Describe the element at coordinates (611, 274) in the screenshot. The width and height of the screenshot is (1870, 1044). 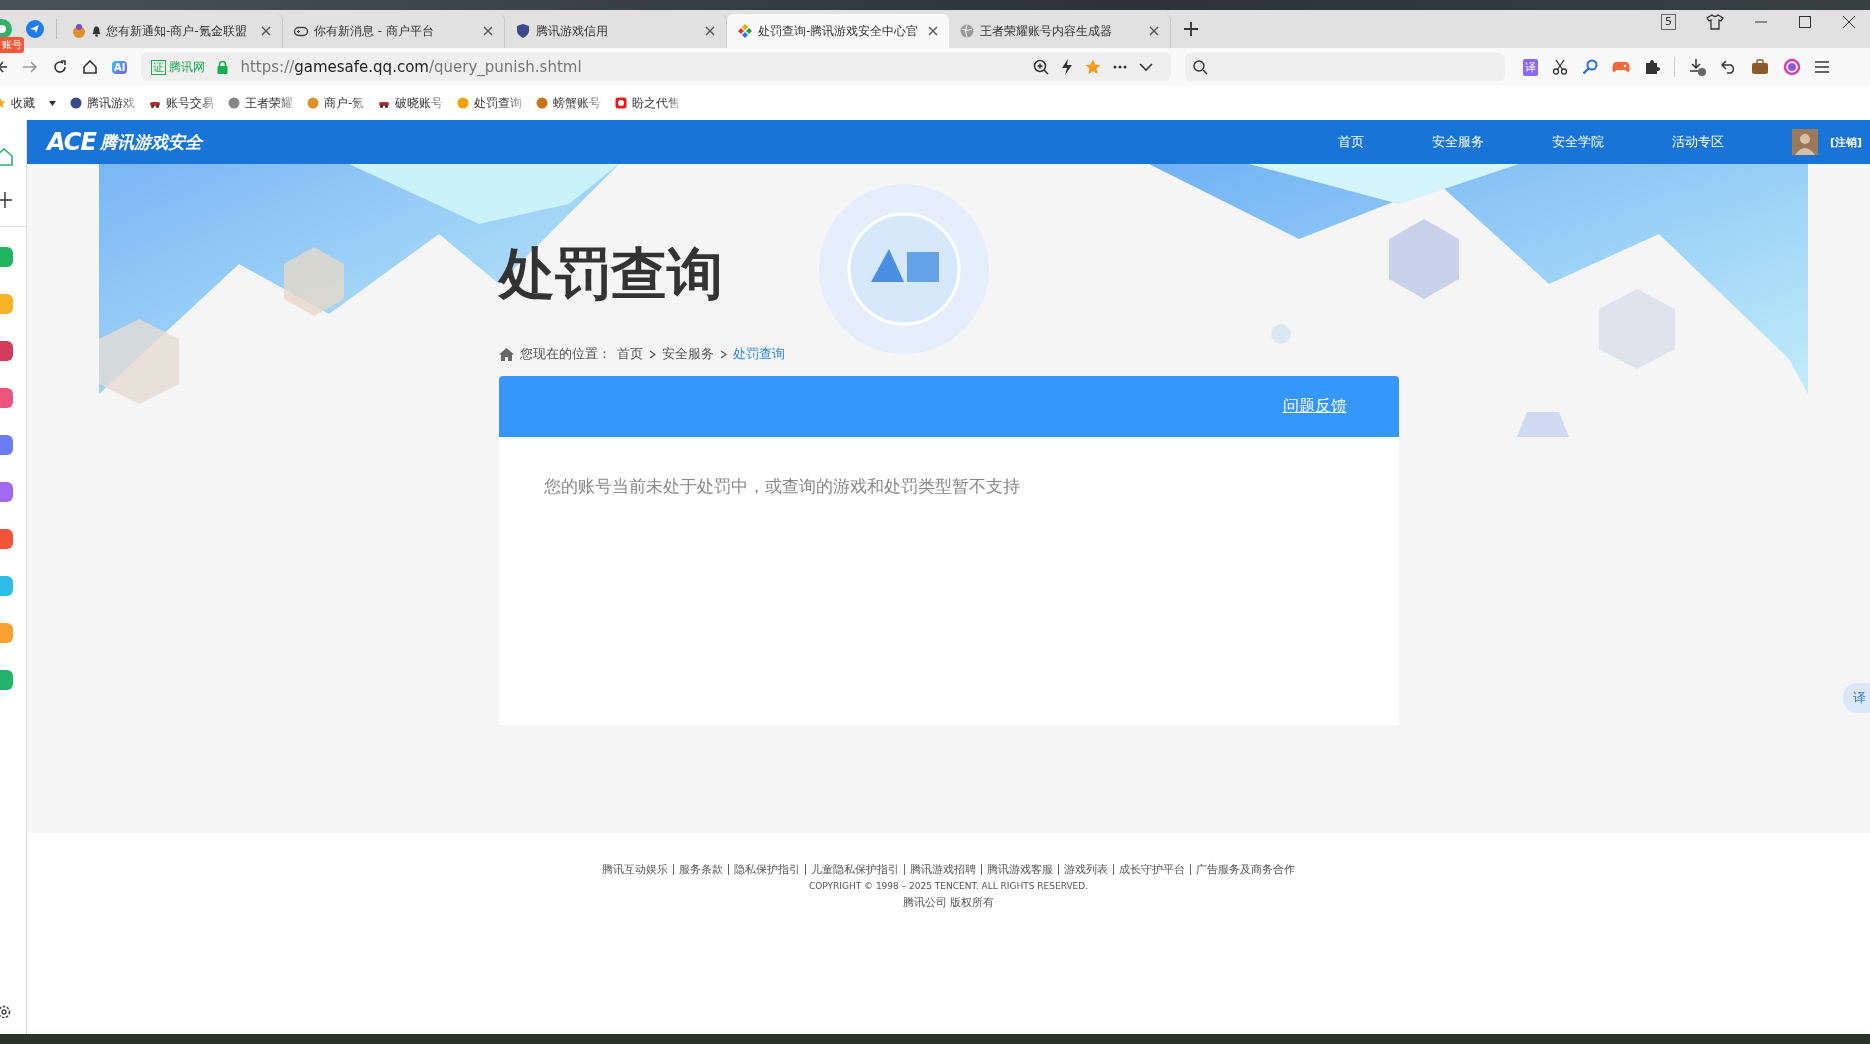
I see `page-title: 处罚查询` at that location.